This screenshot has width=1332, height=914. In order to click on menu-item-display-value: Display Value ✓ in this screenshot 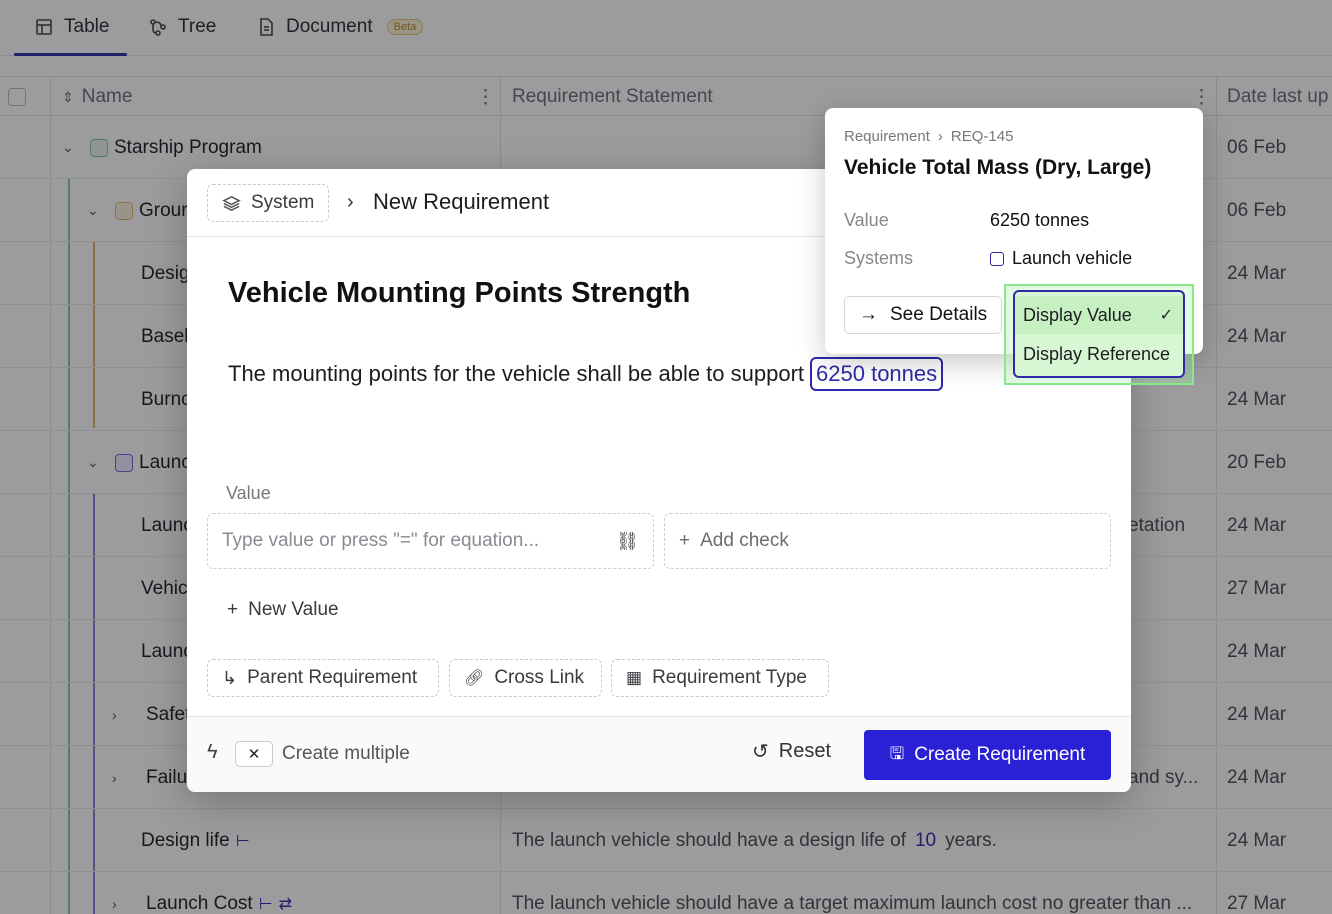, I will do `click(1099, 315)`.